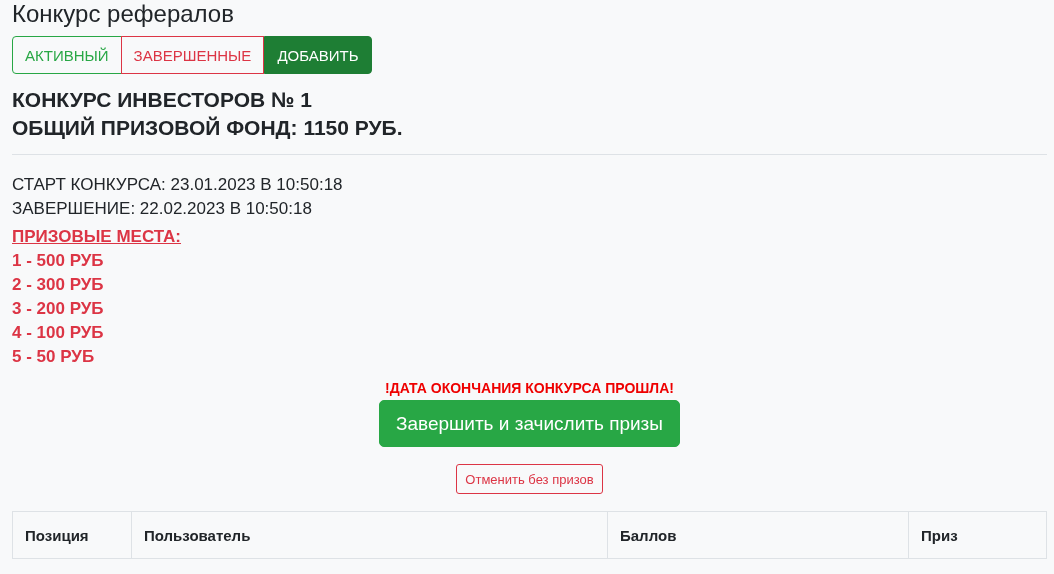 This screenshot has width=1054, height=574. I want to click on prize-place: 3 - 200 РУБ, so click(58, 309).